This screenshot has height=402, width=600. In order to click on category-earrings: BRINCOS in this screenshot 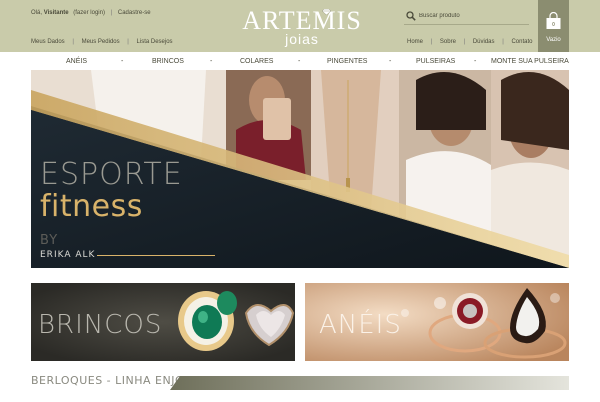, I will do `click(168, 61)`.